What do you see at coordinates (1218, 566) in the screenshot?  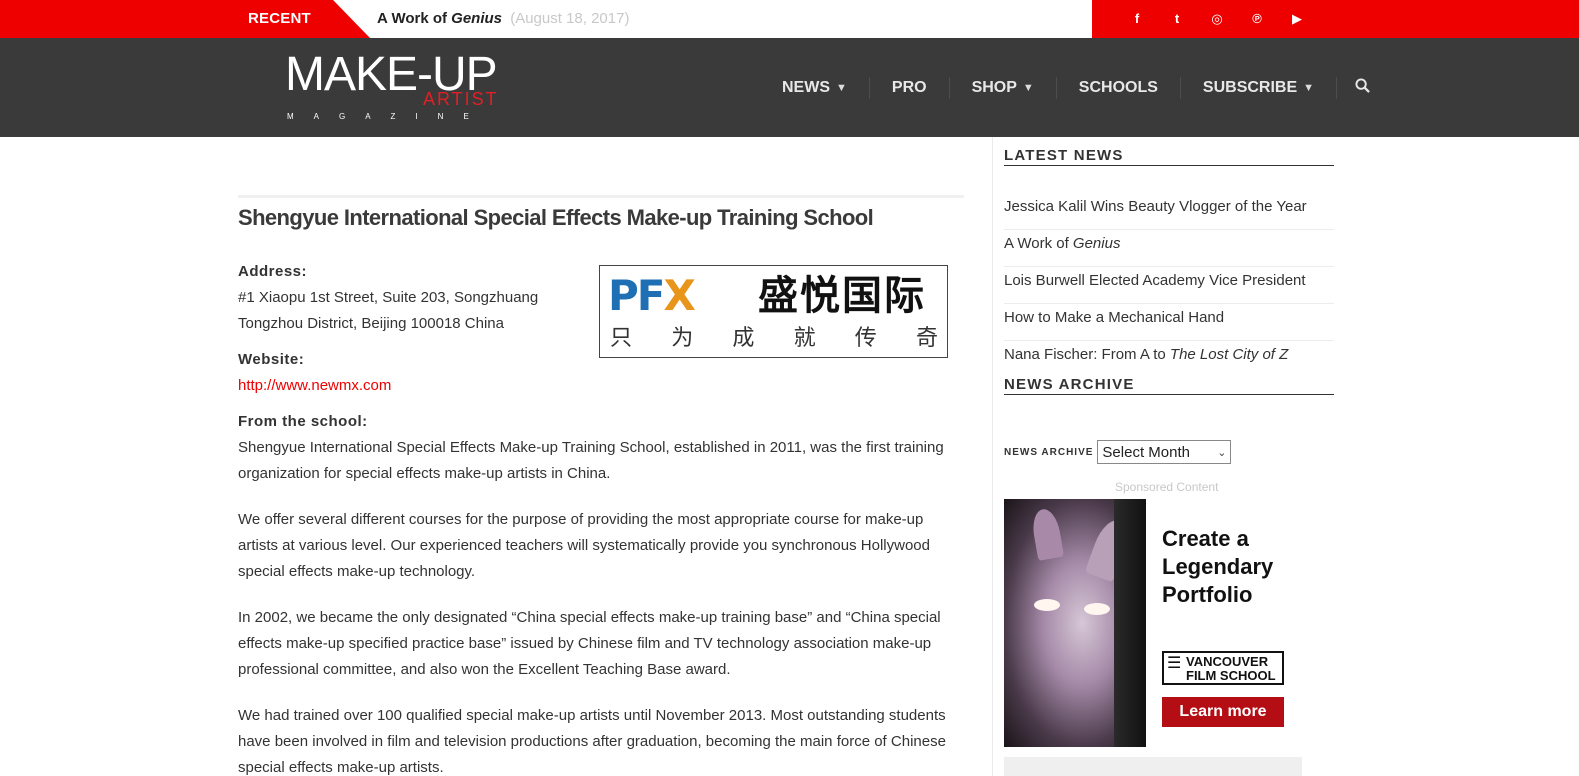 I see `ad-headline: Create a Legendary Portfolio` at bounding box center [1218, 566].